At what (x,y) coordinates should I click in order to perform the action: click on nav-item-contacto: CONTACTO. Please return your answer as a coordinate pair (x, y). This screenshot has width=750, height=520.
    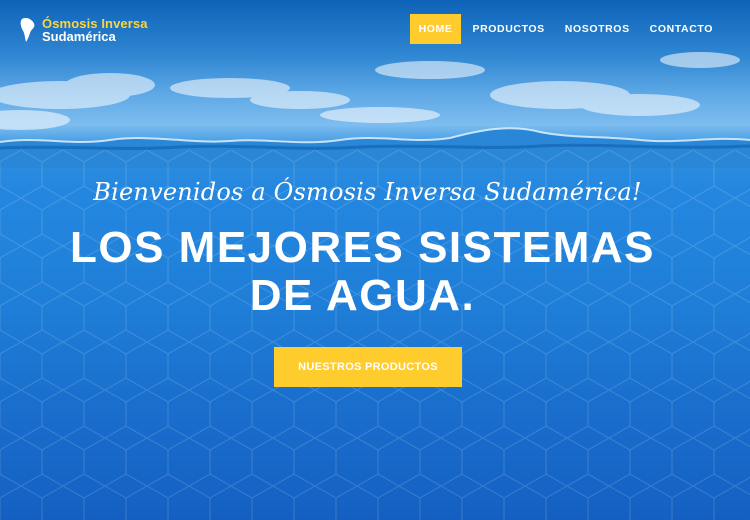
    Looking at the image, I should click on (681, 29).